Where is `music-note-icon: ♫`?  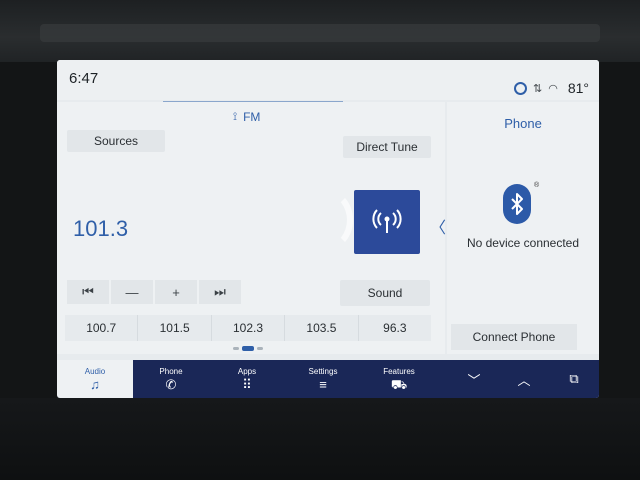 music-note-icon: ♫ is located at coordinates (95, 384).